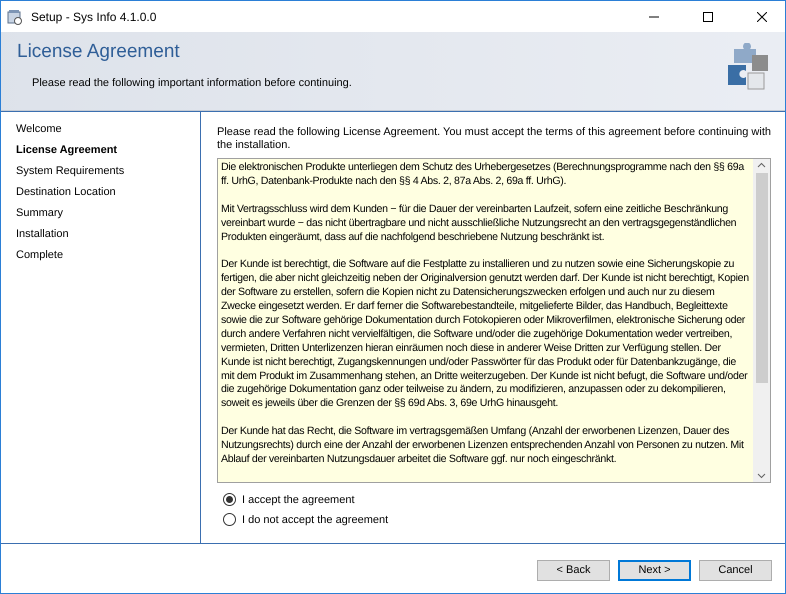  Describe the element at coordinates (654, 570) in the screenshot. I see `wizard-button: Next >` at that location.